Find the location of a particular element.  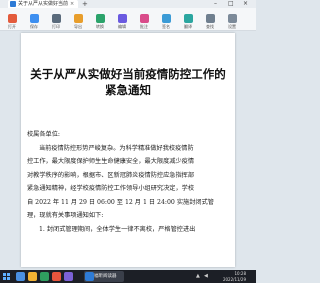

toolbar: 打开 保存 打印 导出 转换 编辑 批注 签名 翻译 查找 设置 is located at coordinates (128, 19).